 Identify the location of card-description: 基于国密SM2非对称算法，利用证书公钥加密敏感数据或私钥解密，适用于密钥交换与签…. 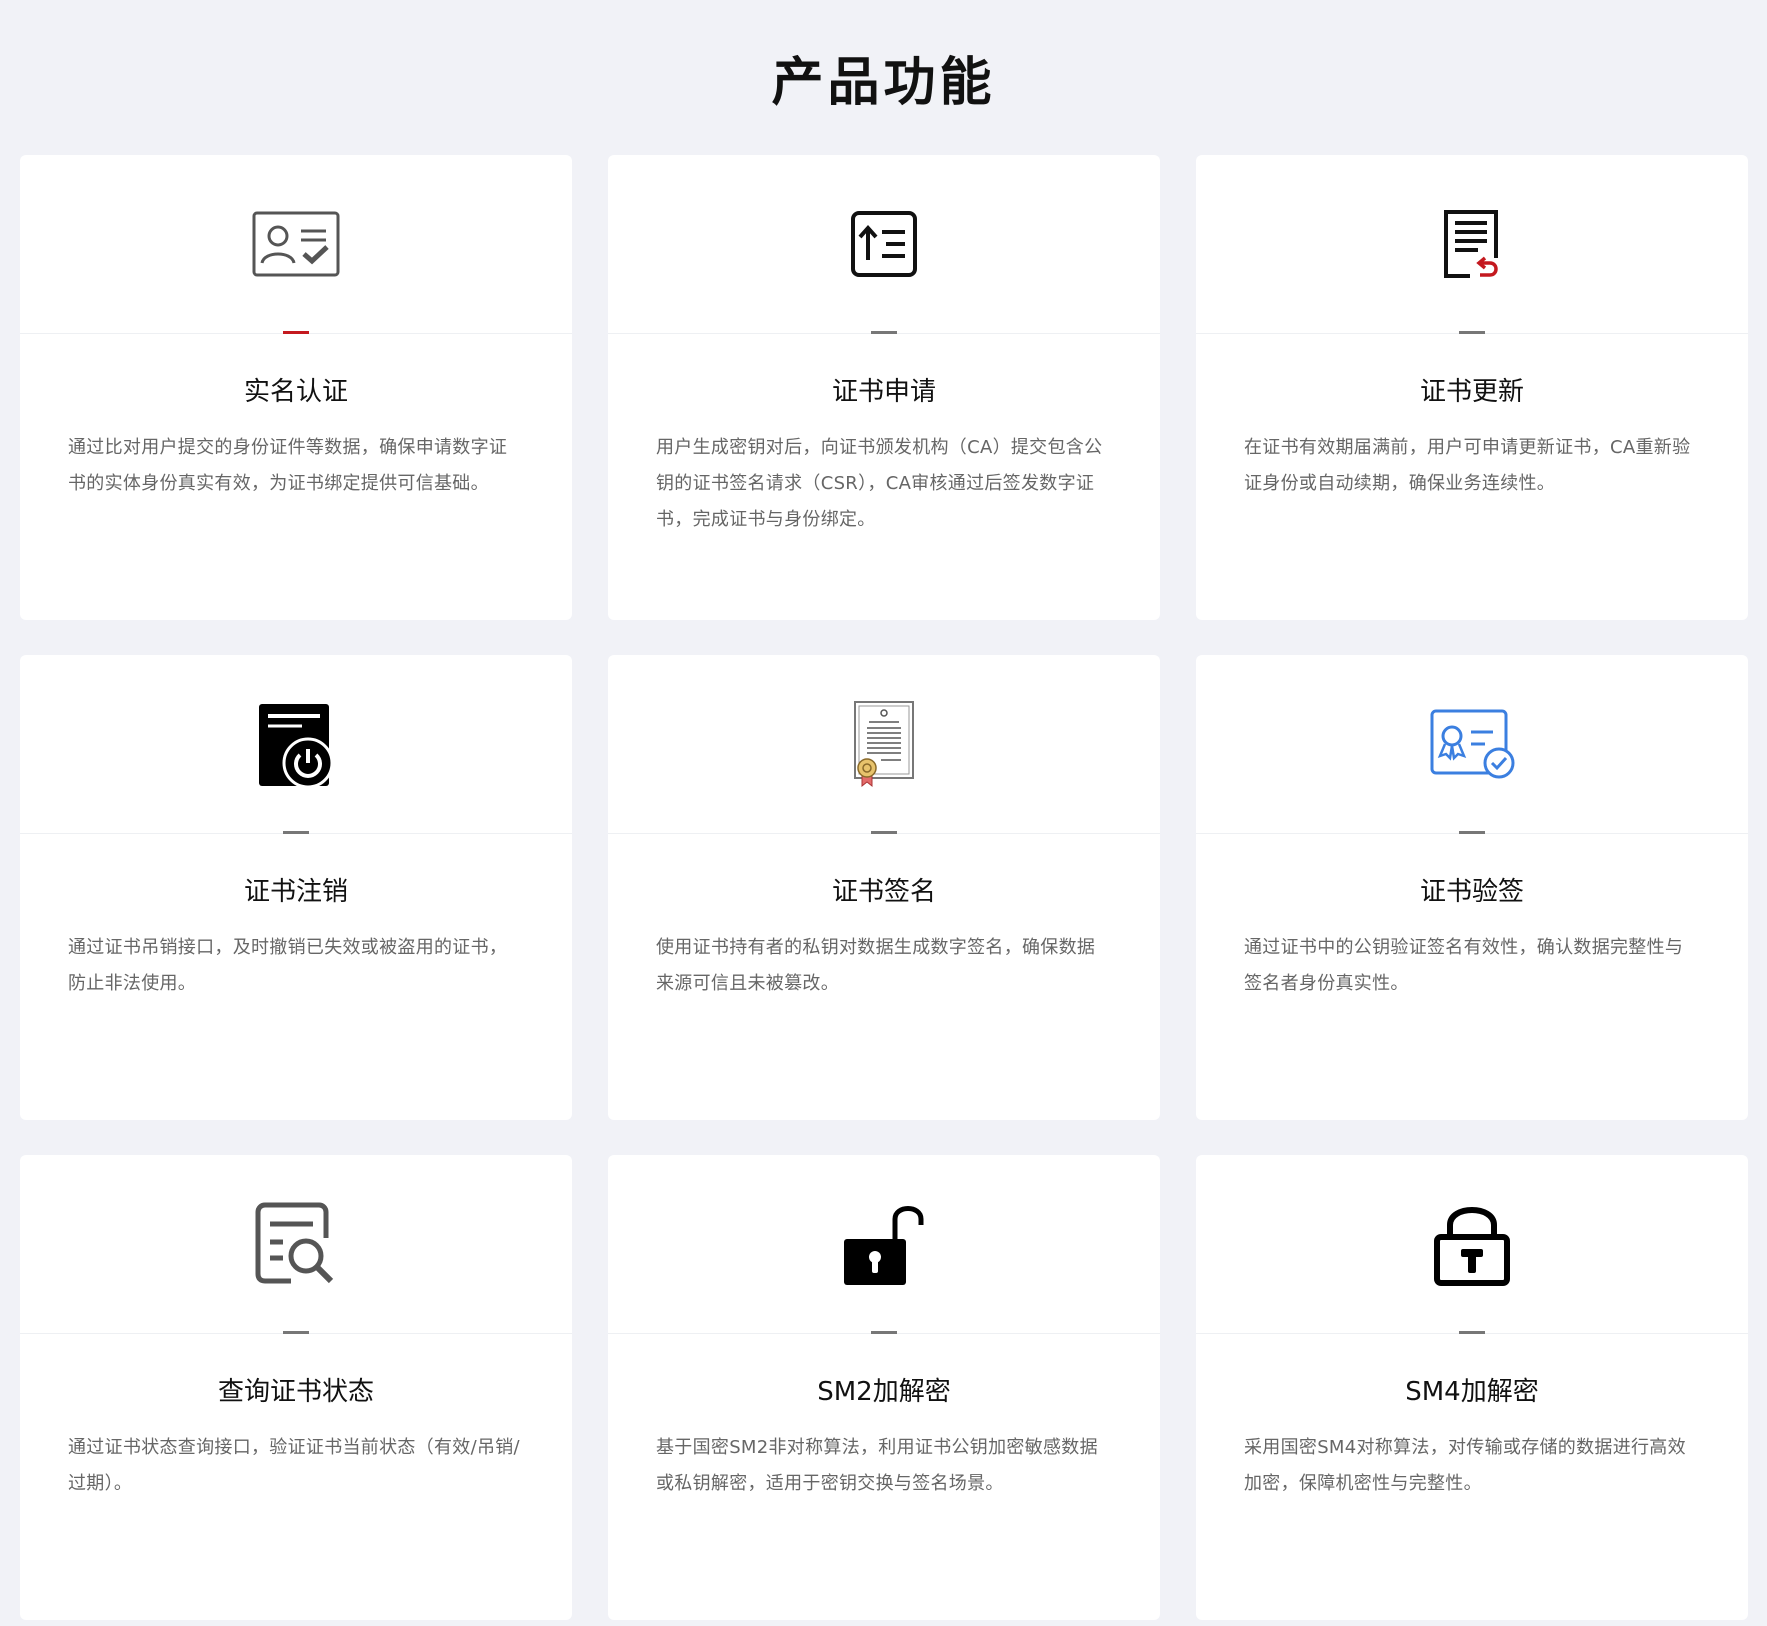
(877, 1465).